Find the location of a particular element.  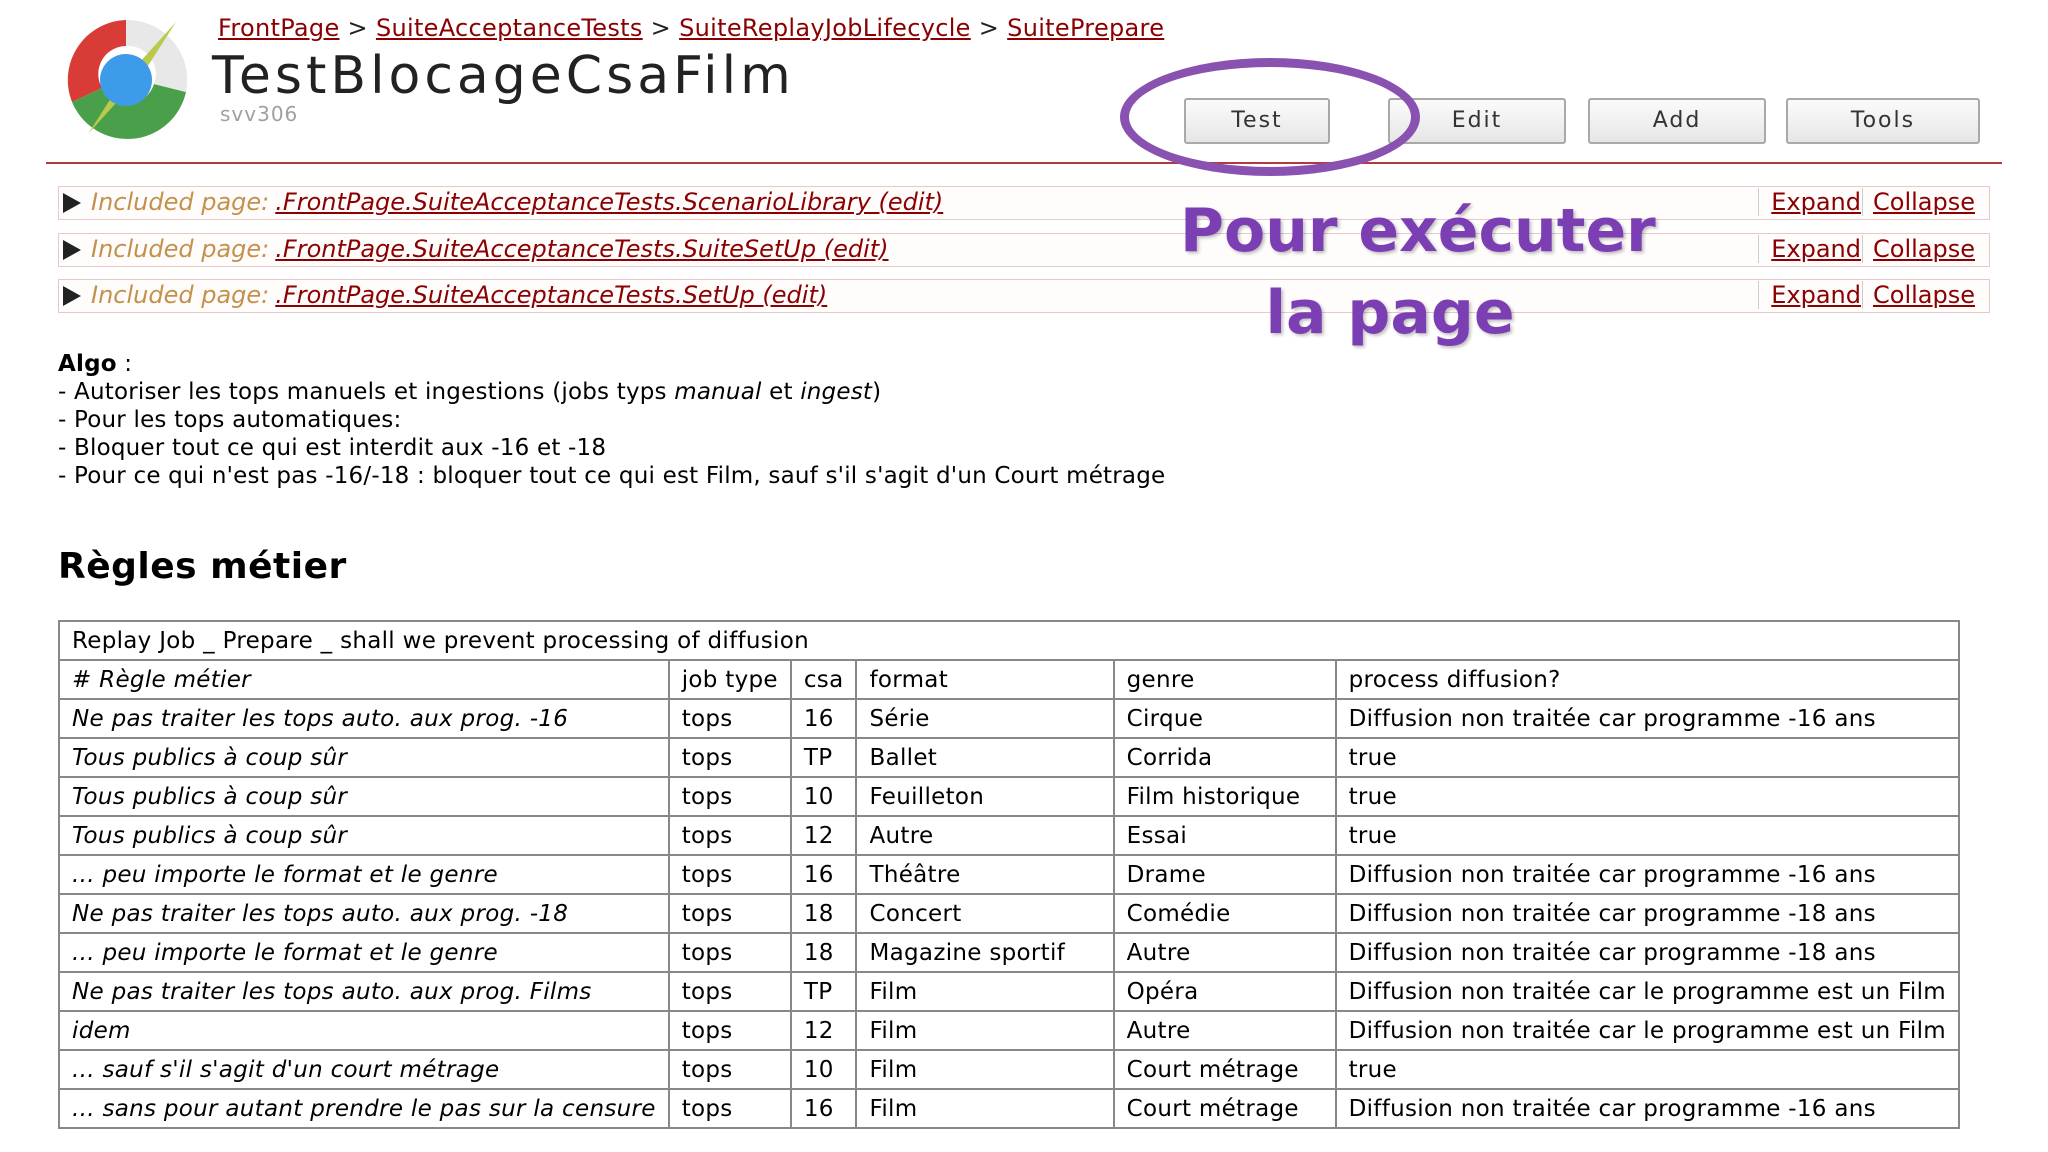

highlight-ellipse is located at coordinates (1270, 117).